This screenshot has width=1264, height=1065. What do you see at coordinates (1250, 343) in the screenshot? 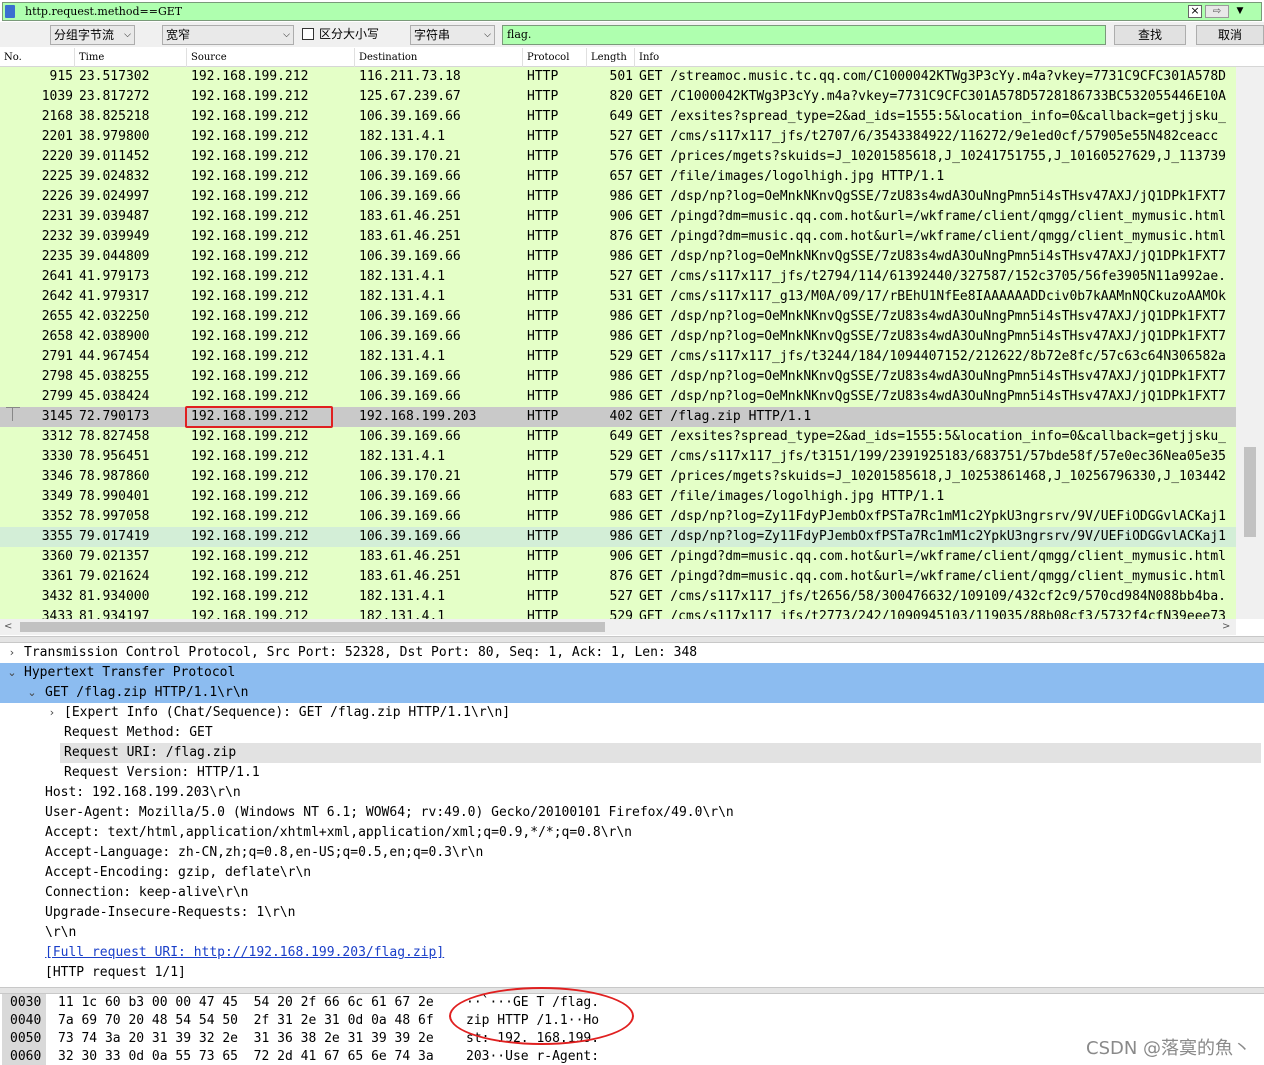
I see `packet-list-vertical-scrollbar` at bounding box center [1250, 343].